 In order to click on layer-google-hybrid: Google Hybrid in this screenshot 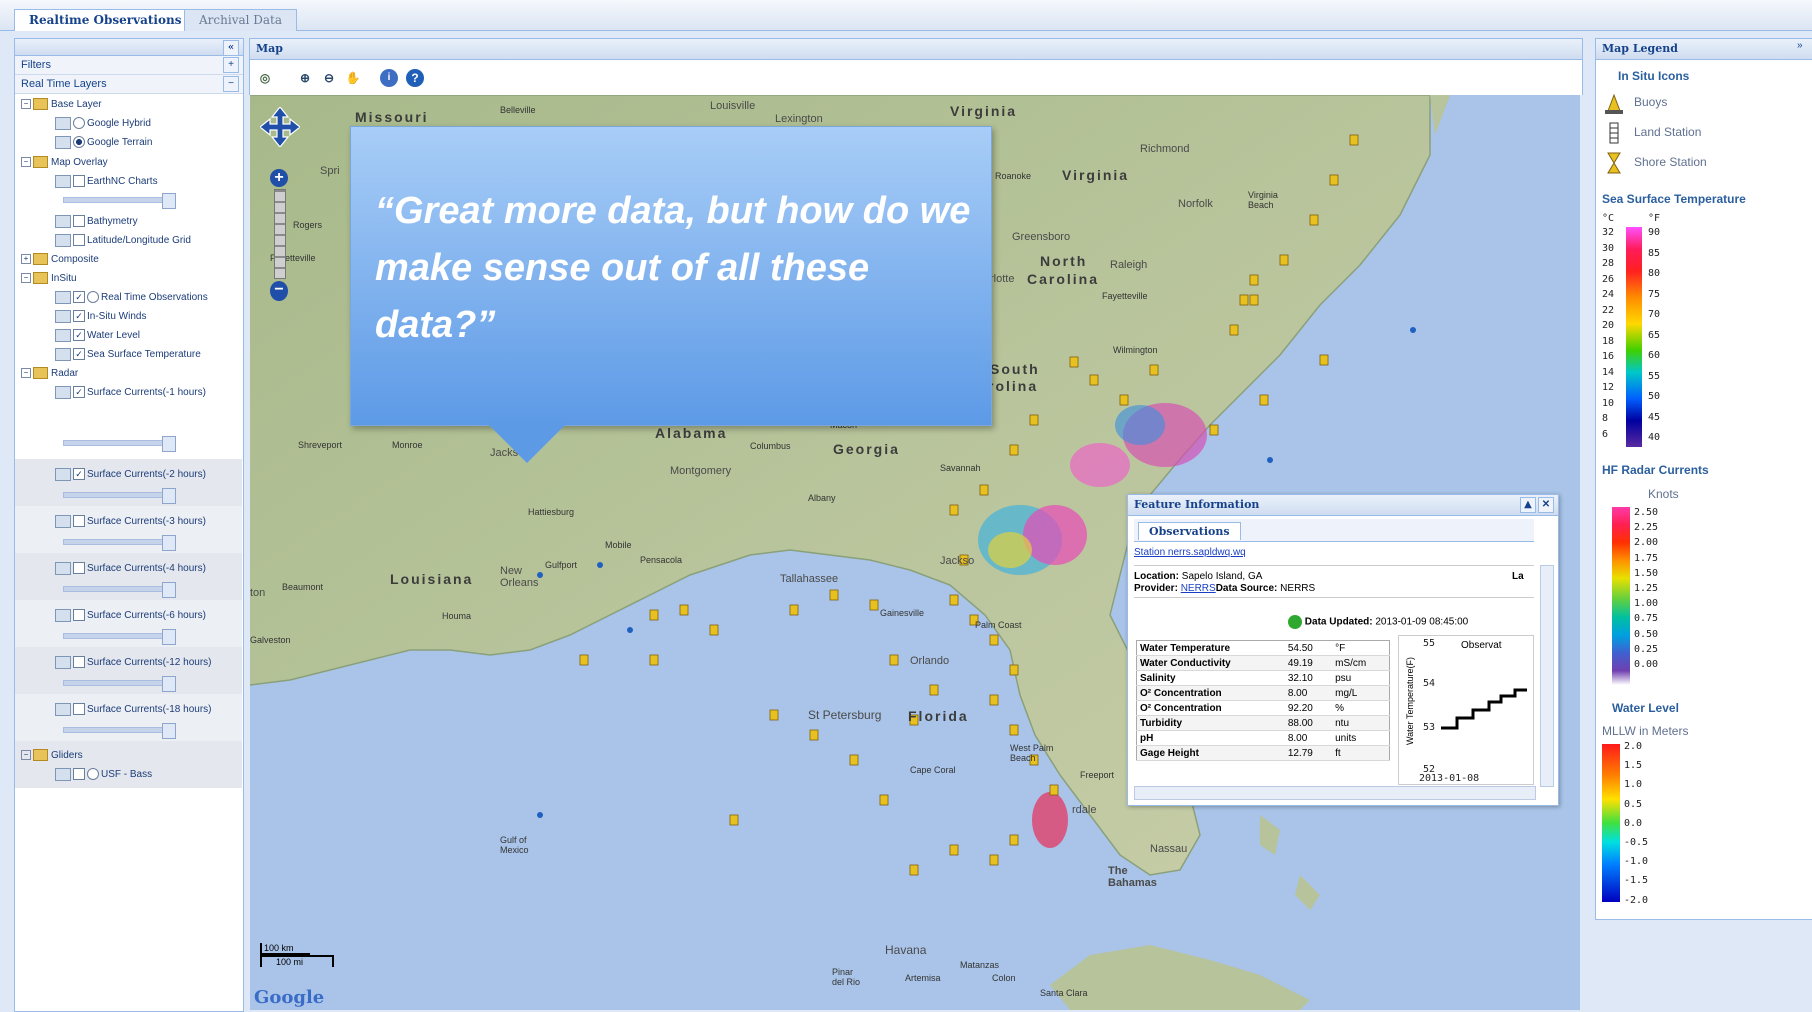, I will do `click(103, 124)`.